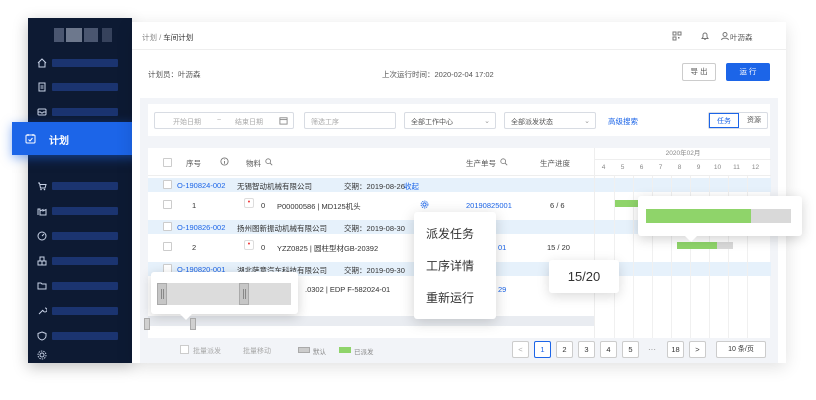  I want to click on prev-page-button: <, so click(520, 349).